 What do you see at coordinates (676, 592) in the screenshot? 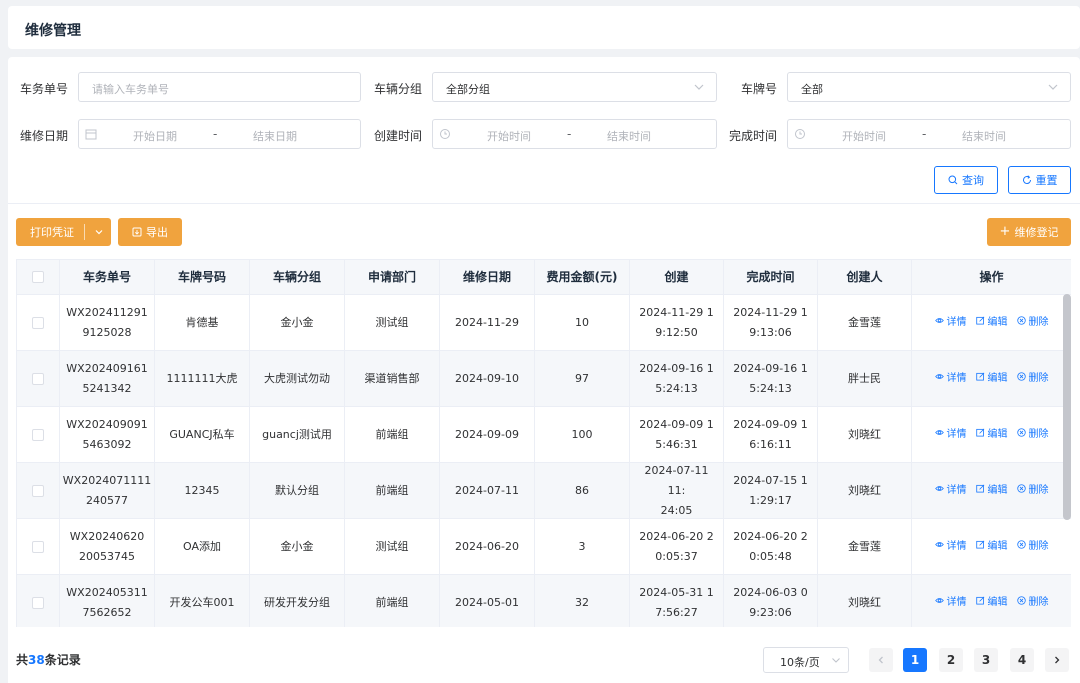
I see `cell-created-line1: 2024-05-31 1` at bounding box center [676, 592].